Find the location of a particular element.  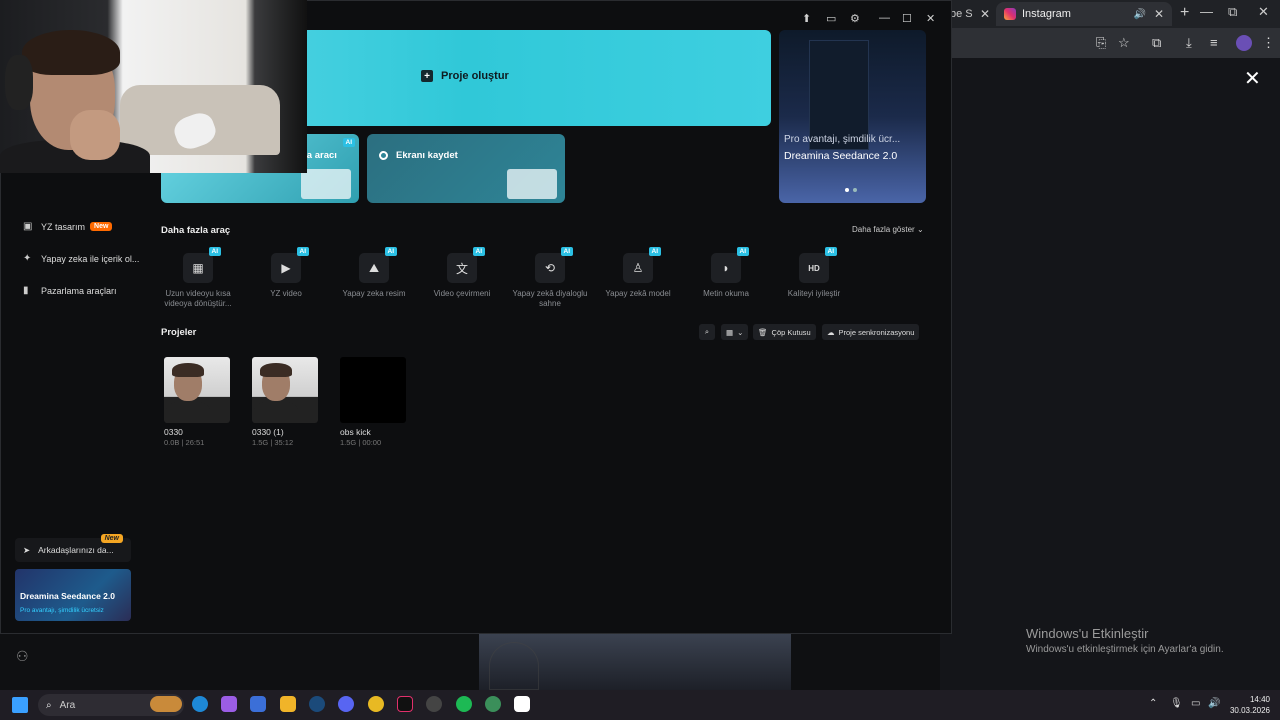

install-icon: ⎘ is located at coordinates (1101, 43).